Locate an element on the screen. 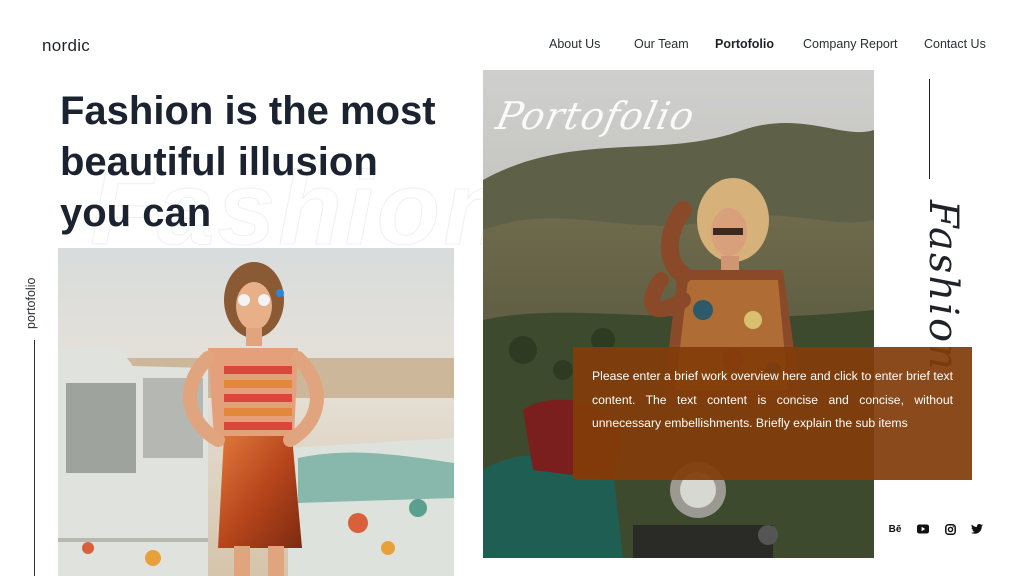 The image size is (1024, 576). behance-icon-label: Bē is located at coordinates (895, 529).